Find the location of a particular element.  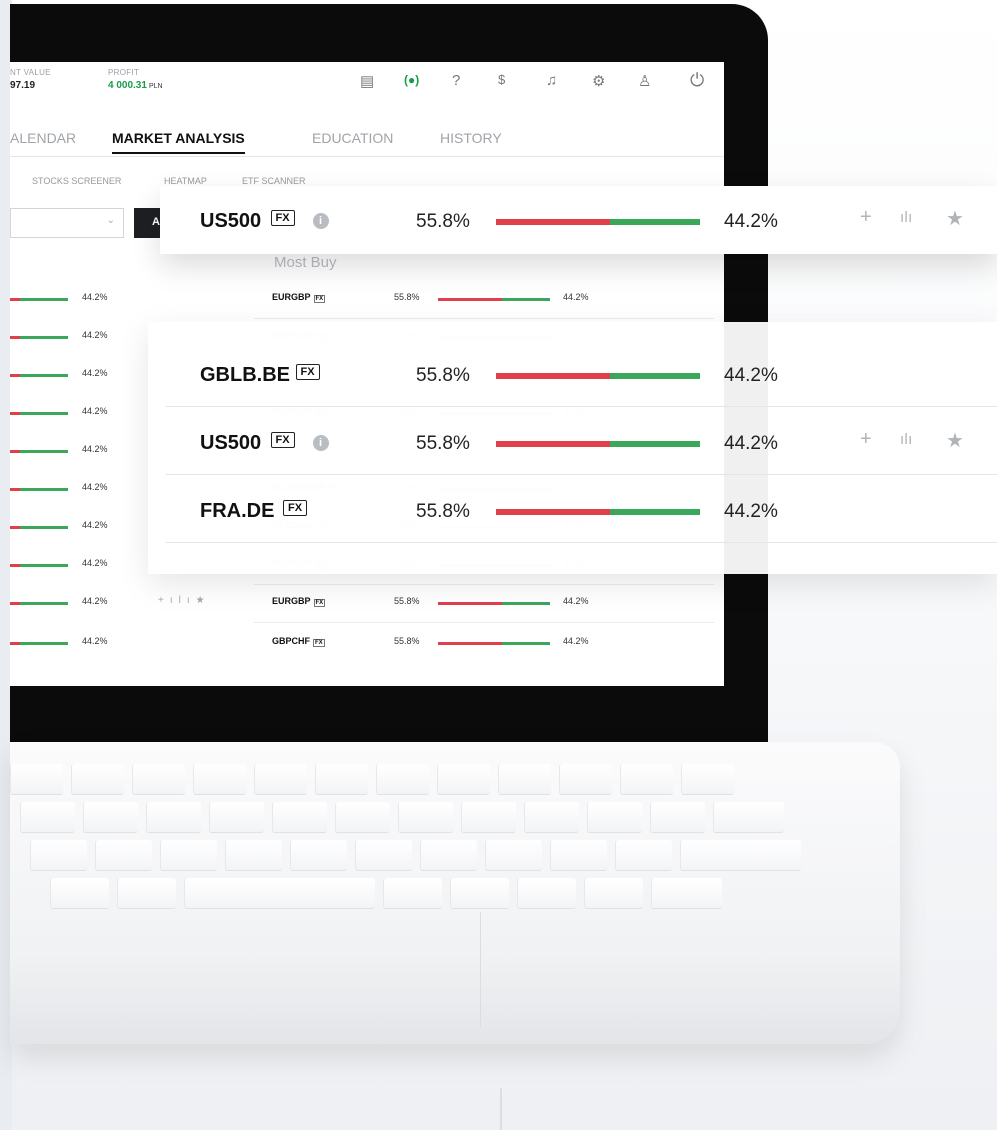

row-actions: +ılı★ is located at coordinates (184, 600).